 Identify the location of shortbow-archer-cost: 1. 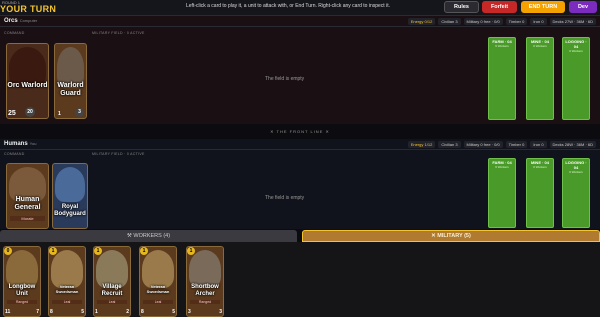
(191, 251).